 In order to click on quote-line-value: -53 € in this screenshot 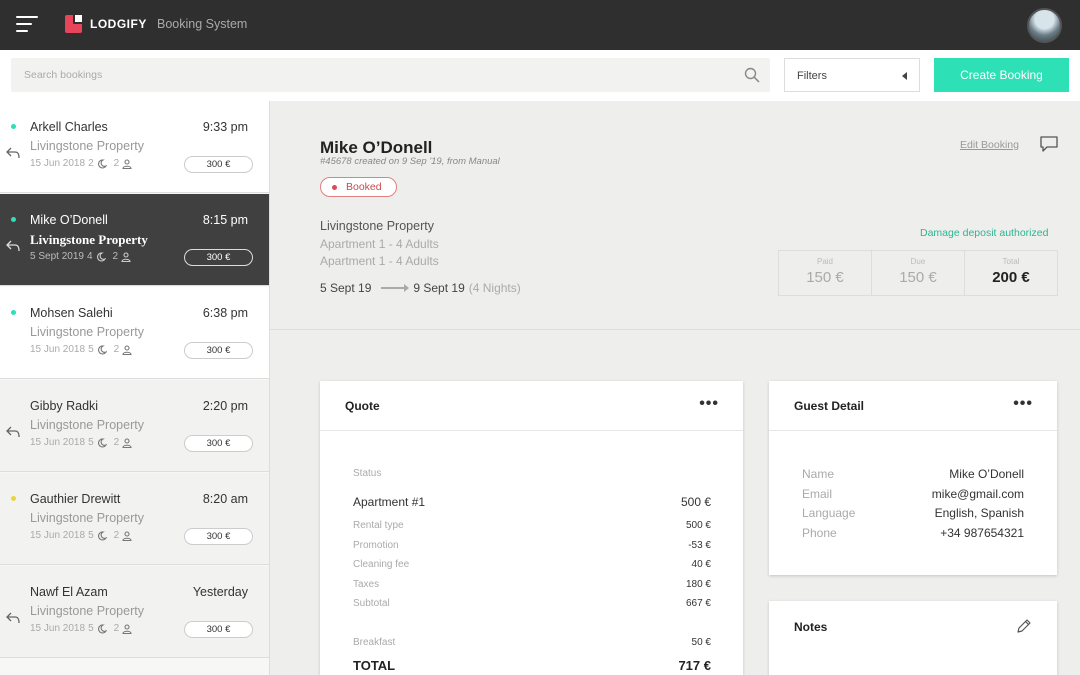, I will do `click(699, 545)`.